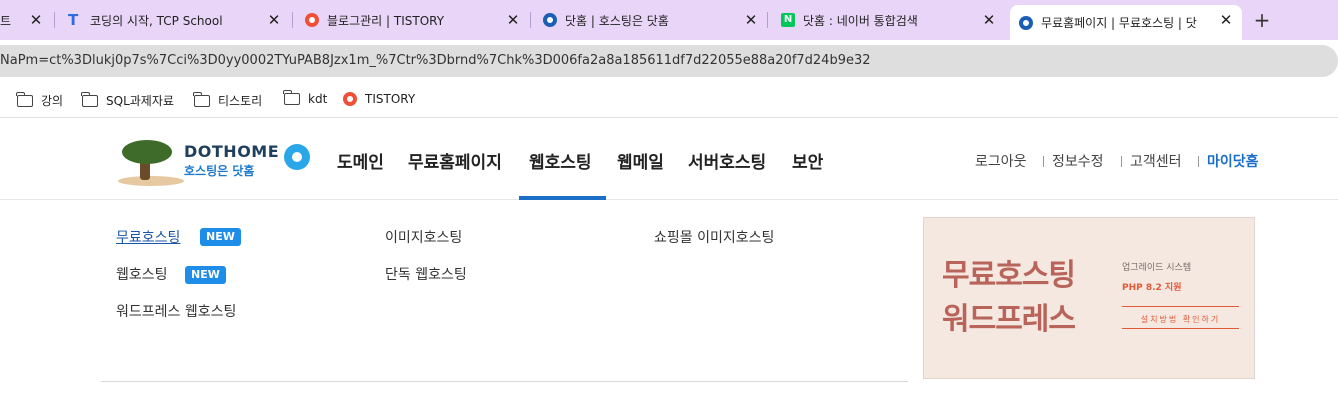 Image resolution: width=1338 pixels, height=394 pixels. Describe the element at coordinates (560, 160) in the screenshot. I see `nav-web-hosting: 웹호스팅` at that location.